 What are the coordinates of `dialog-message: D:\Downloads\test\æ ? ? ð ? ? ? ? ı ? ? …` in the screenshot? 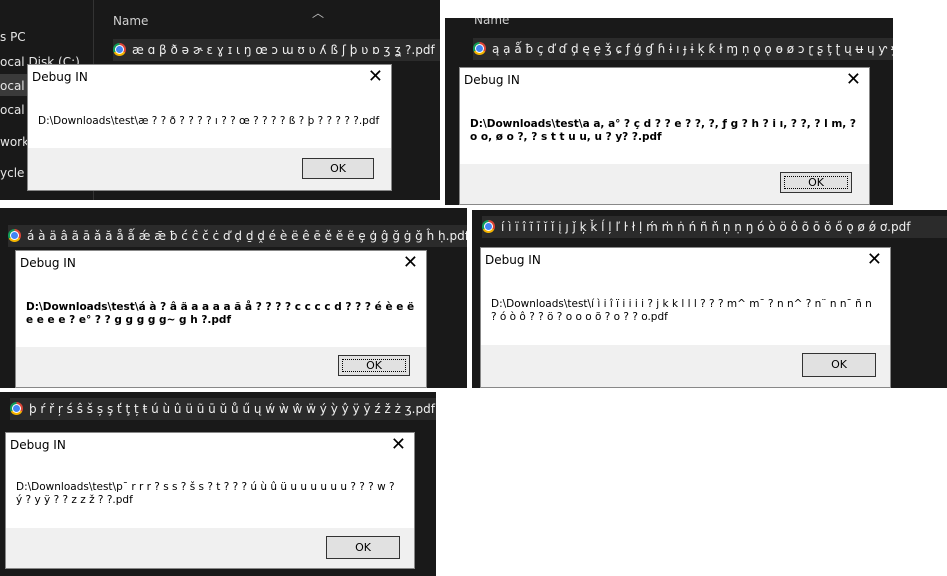 It's located at (209, 121).